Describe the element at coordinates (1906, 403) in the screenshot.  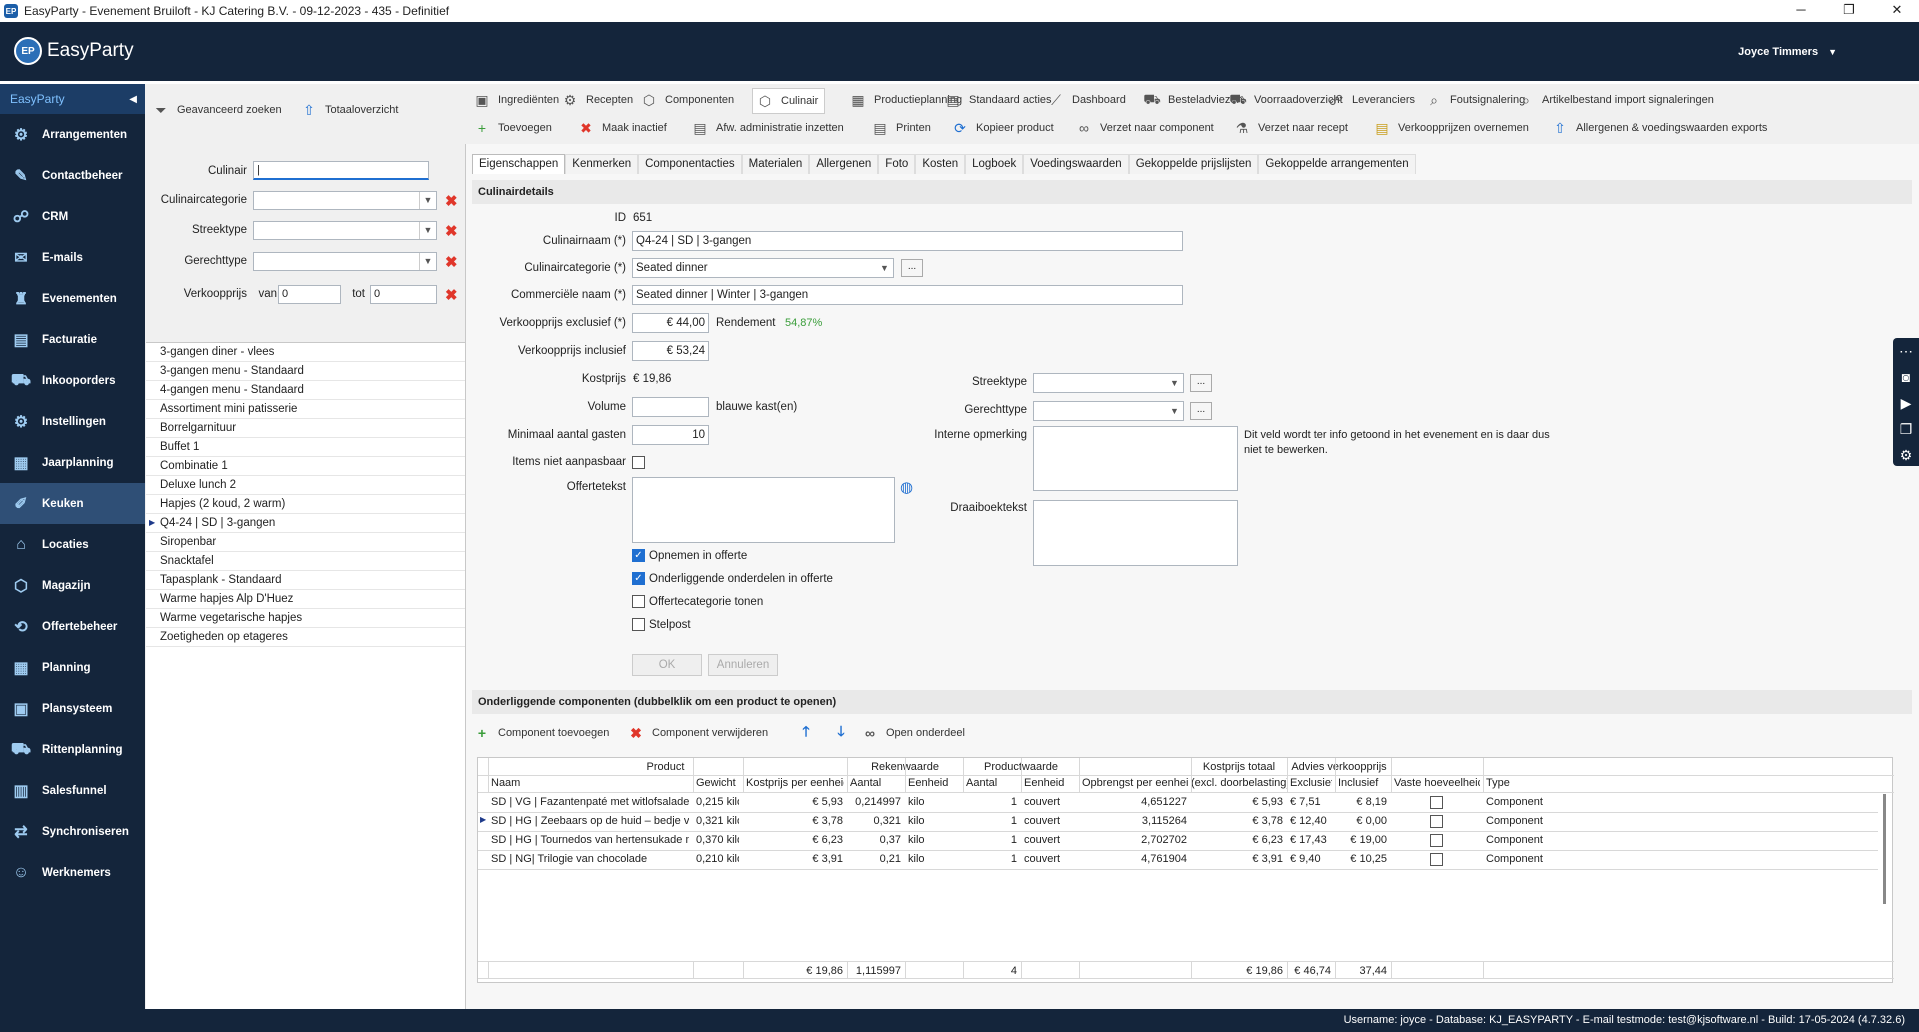
I see `video-icon: ▶` at that location.